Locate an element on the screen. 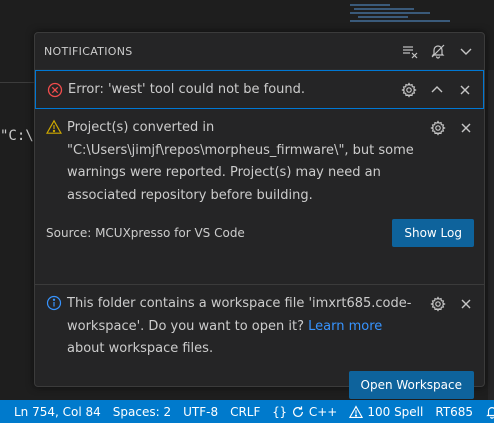  status-problems: 100 Spell is located at coordinates (386, 412).